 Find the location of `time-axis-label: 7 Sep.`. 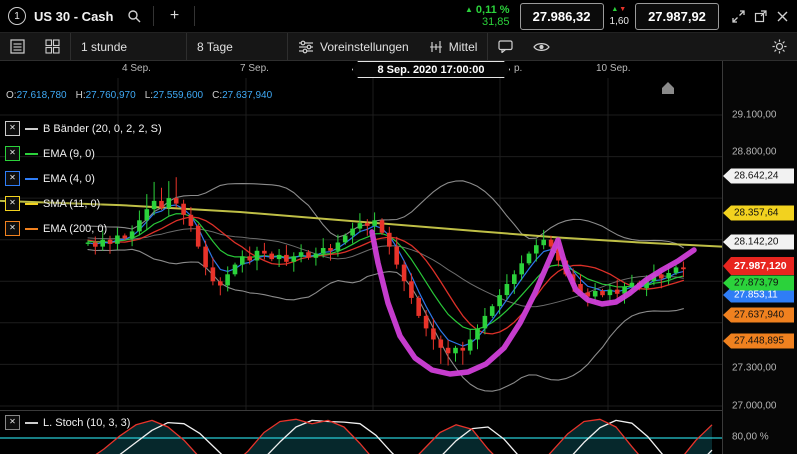

time-axis-label: 7 Sep. is located at coordinates (254, 68).